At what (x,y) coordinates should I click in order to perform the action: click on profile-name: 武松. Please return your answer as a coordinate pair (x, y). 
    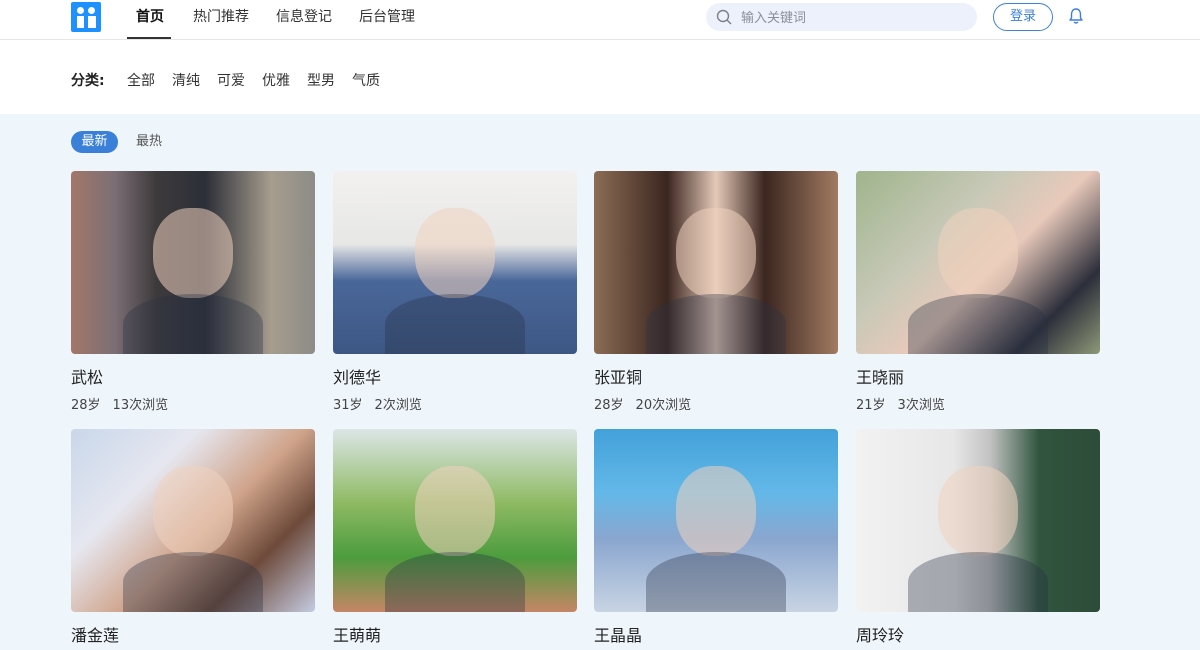
    Looking at the image, I should click on (87, 376).